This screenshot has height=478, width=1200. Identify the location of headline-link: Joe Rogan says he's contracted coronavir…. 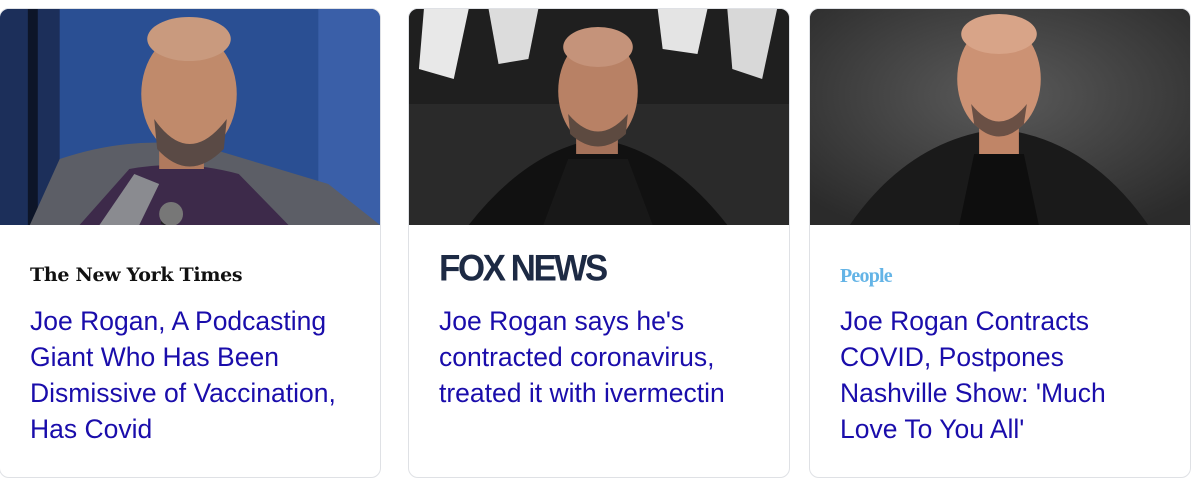
(602, 357).